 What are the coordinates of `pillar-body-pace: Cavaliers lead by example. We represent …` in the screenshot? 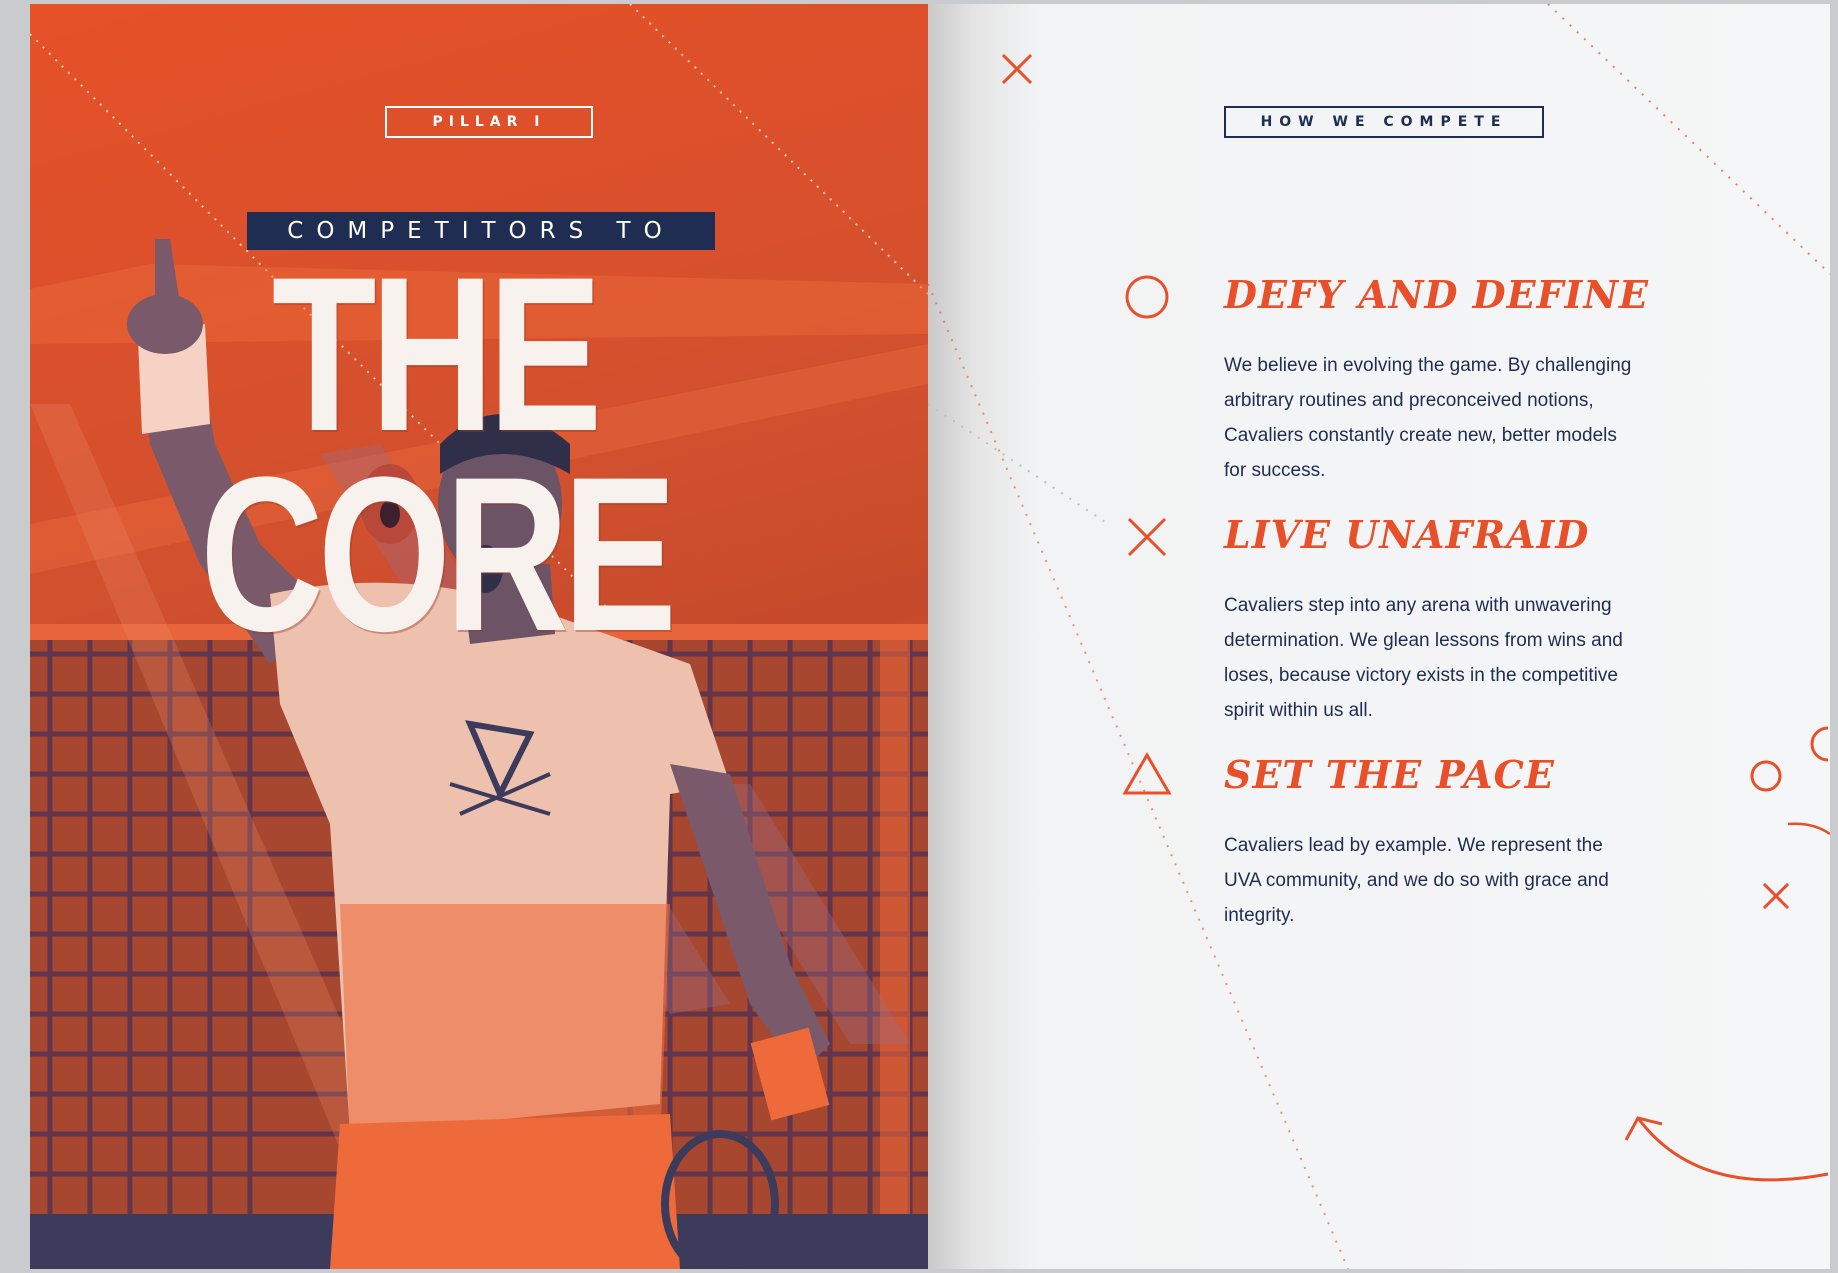 It's located at (1416, 880).